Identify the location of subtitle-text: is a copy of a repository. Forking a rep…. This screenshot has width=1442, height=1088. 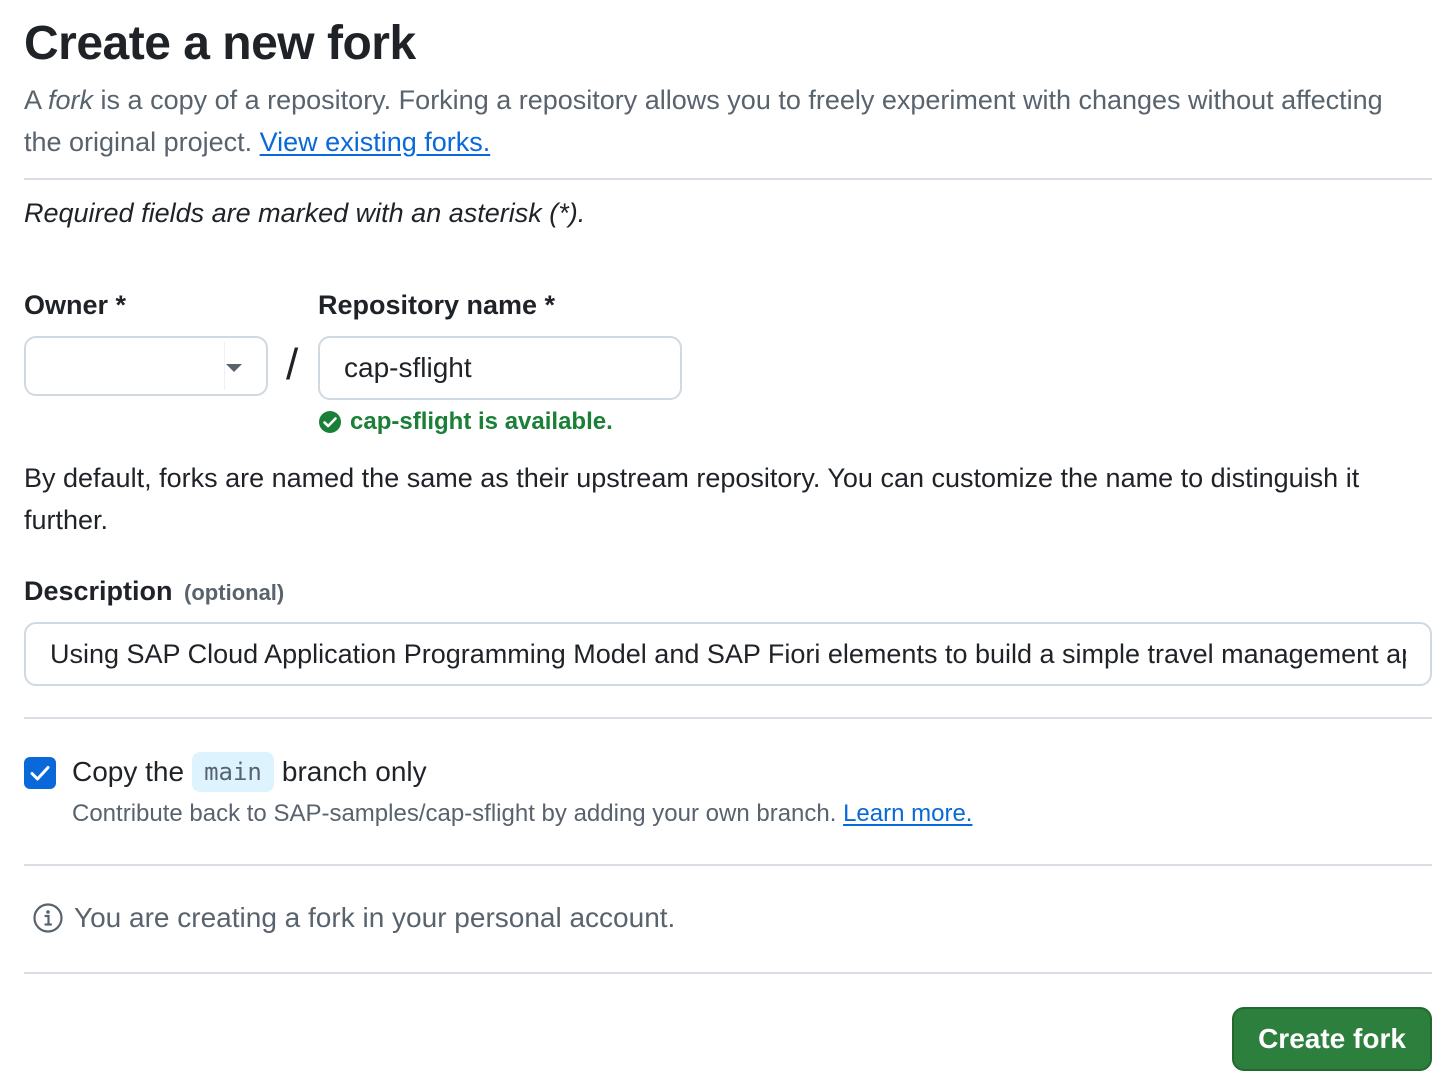
(703, 121).